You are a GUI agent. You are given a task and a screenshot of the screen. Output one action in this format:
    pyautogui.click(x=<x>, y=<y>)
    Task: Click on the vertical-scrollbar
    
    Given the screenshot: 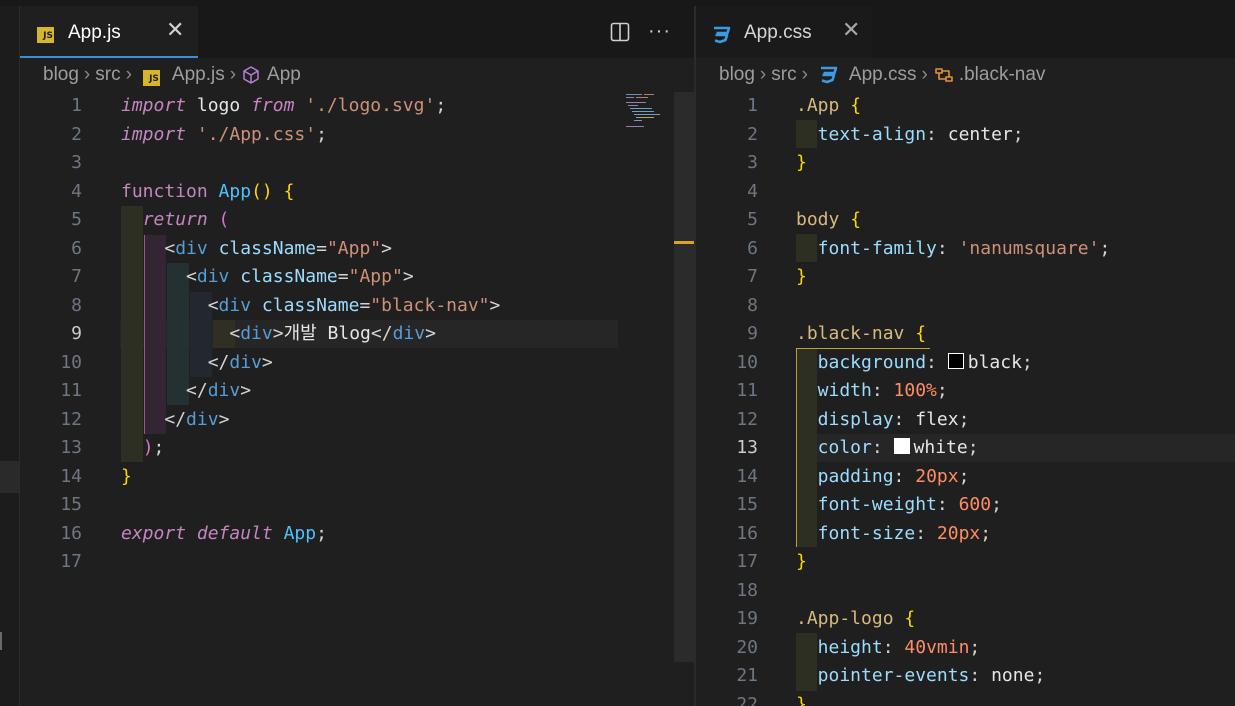 What is the action you would take?
    pyautogui.click(x=684, y=377)
    